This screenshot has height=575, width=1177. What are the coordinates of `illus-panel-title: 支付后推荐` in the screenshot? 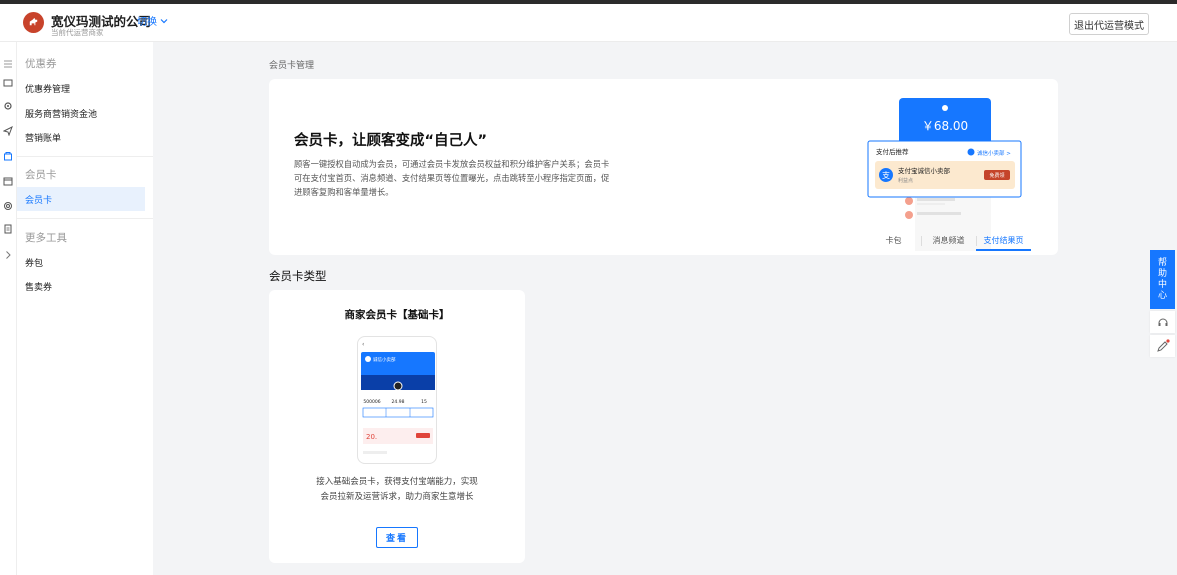 It's located at (892, 151).